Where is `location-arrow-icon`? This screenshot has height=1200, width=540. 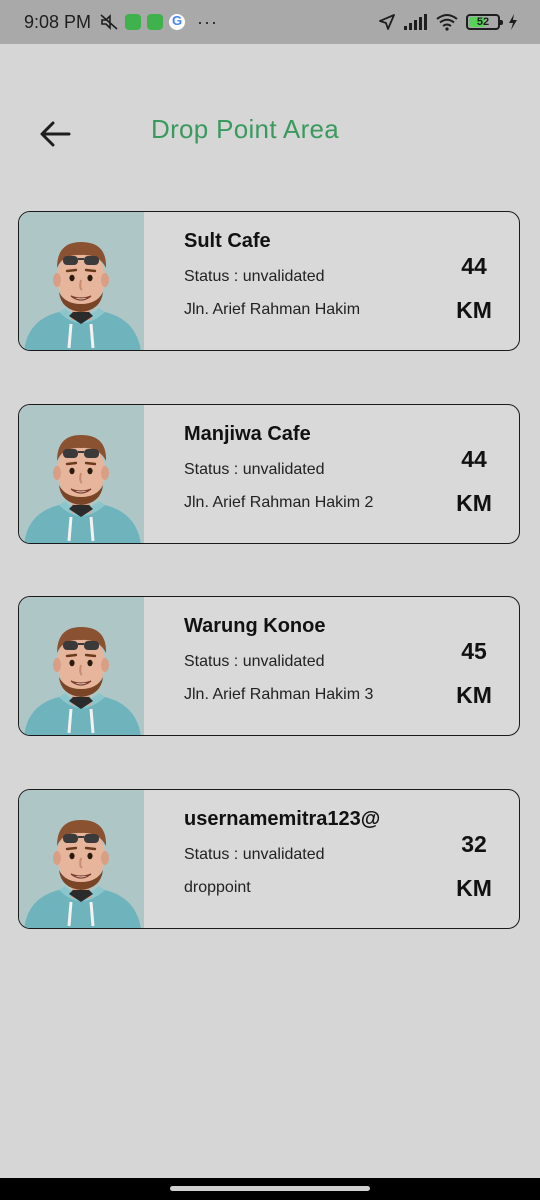 location-arrow-icon is located at coordinates (387, 22).